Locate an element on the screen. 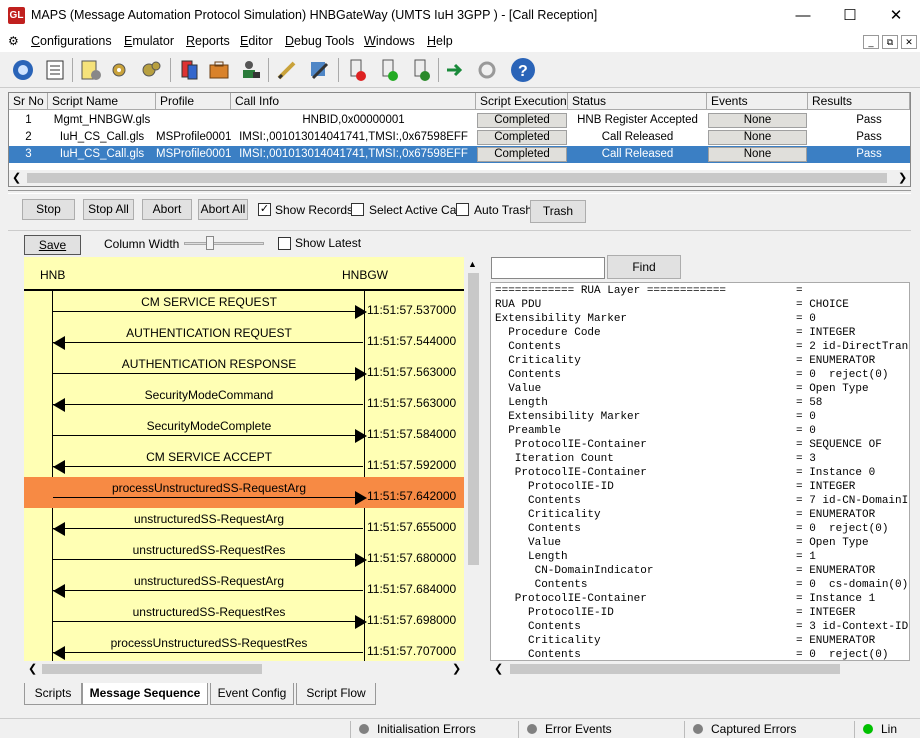 Image resolution: width=920 pixels, height=738 pixels. column-header: Call Info is located at coordinates (353, 101).